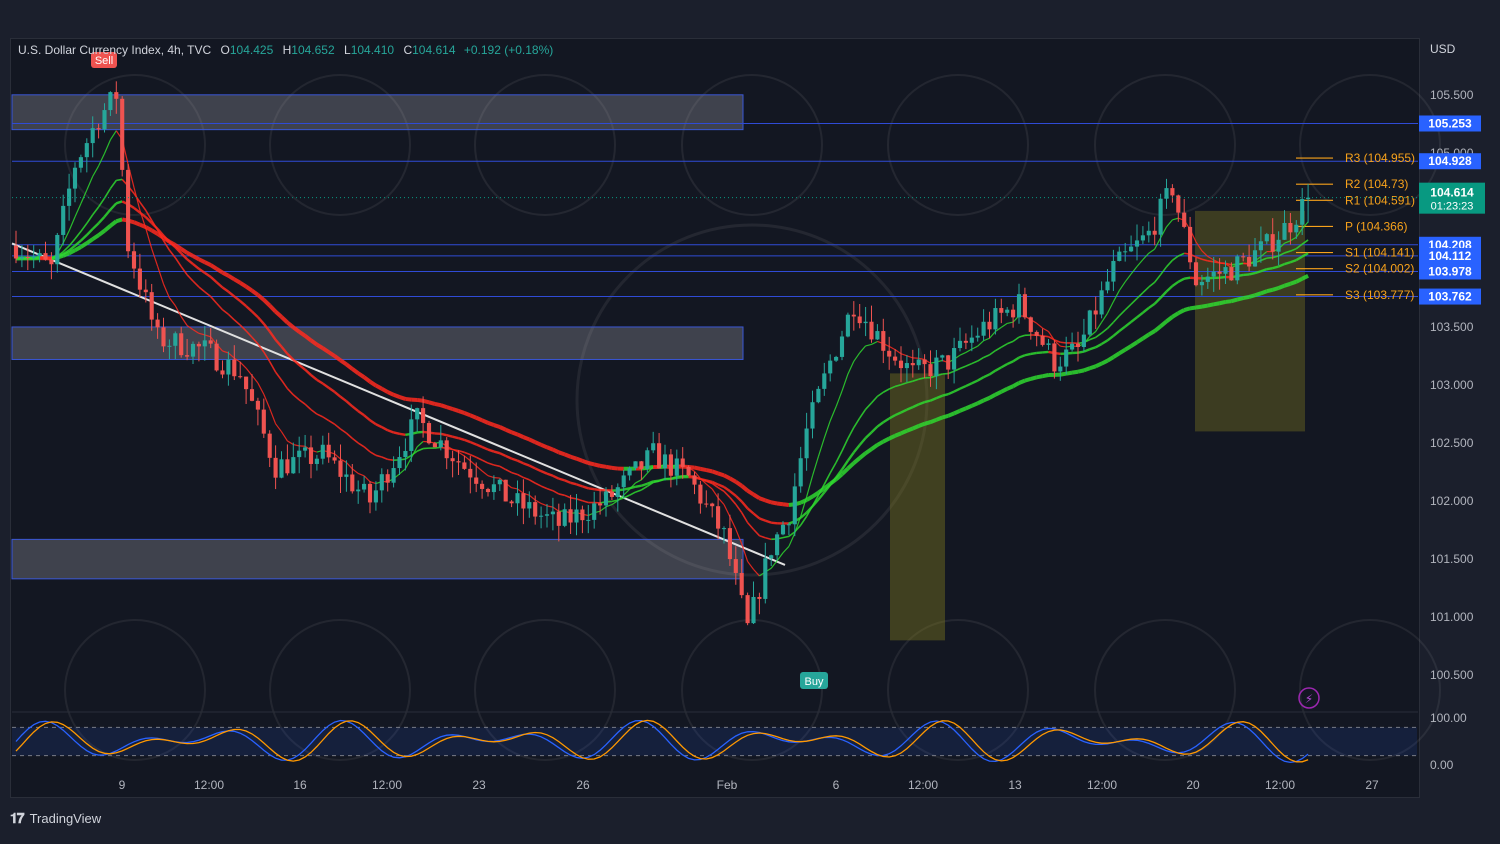  Describe the element at coordinates (313, 50) in the screenshot. I see `high-value: 104.652` at that location.